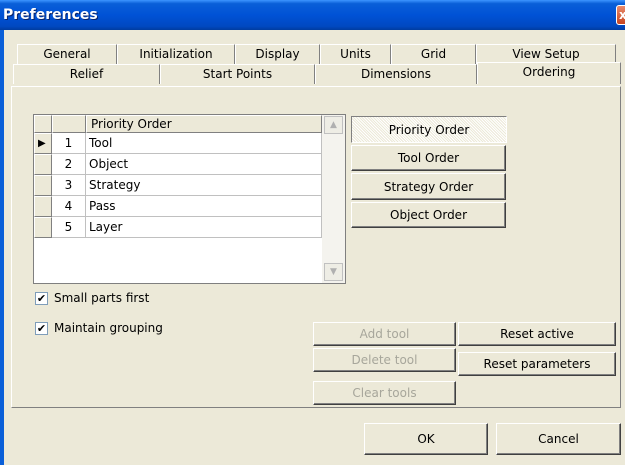  Describe the element at coordinates (558, 439) in the screenshot. I see `cancel-button: Cancel` at that location.